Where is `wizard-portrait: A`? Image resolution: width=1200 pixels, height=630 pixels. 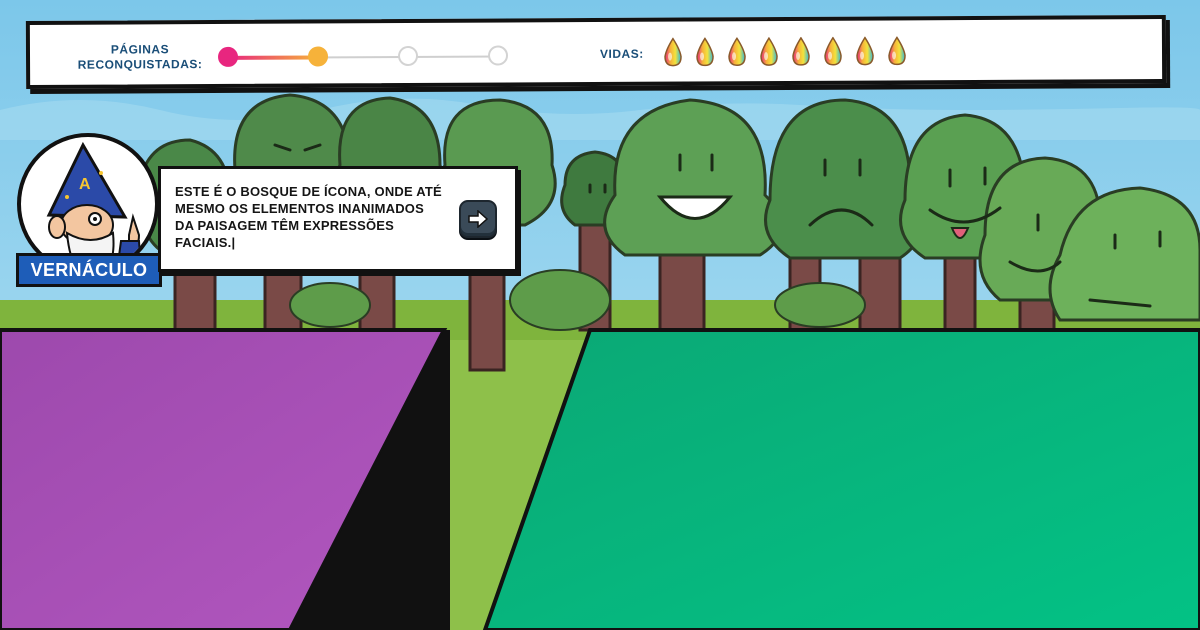
wizard-portrait: A is located at coordinates (94, 206).